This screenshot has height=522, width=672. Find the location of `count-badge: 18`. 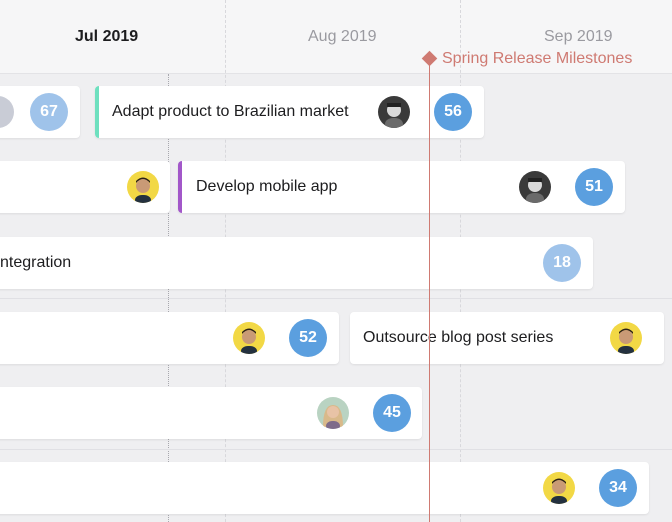

count-badge: 18 is located at coordinates (562, 263).